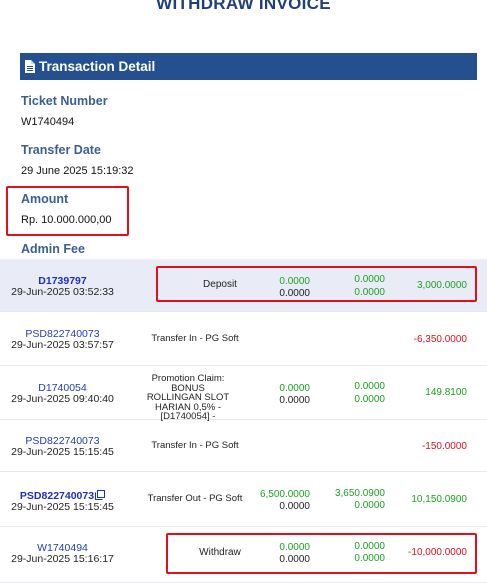 The width and height of the screenshot is (487, 583). What do you see at coordinates (66, 220) in the screenshot?
I see `amount-value: Rp. 10.000.000,00` at bounding box center [66, 220].